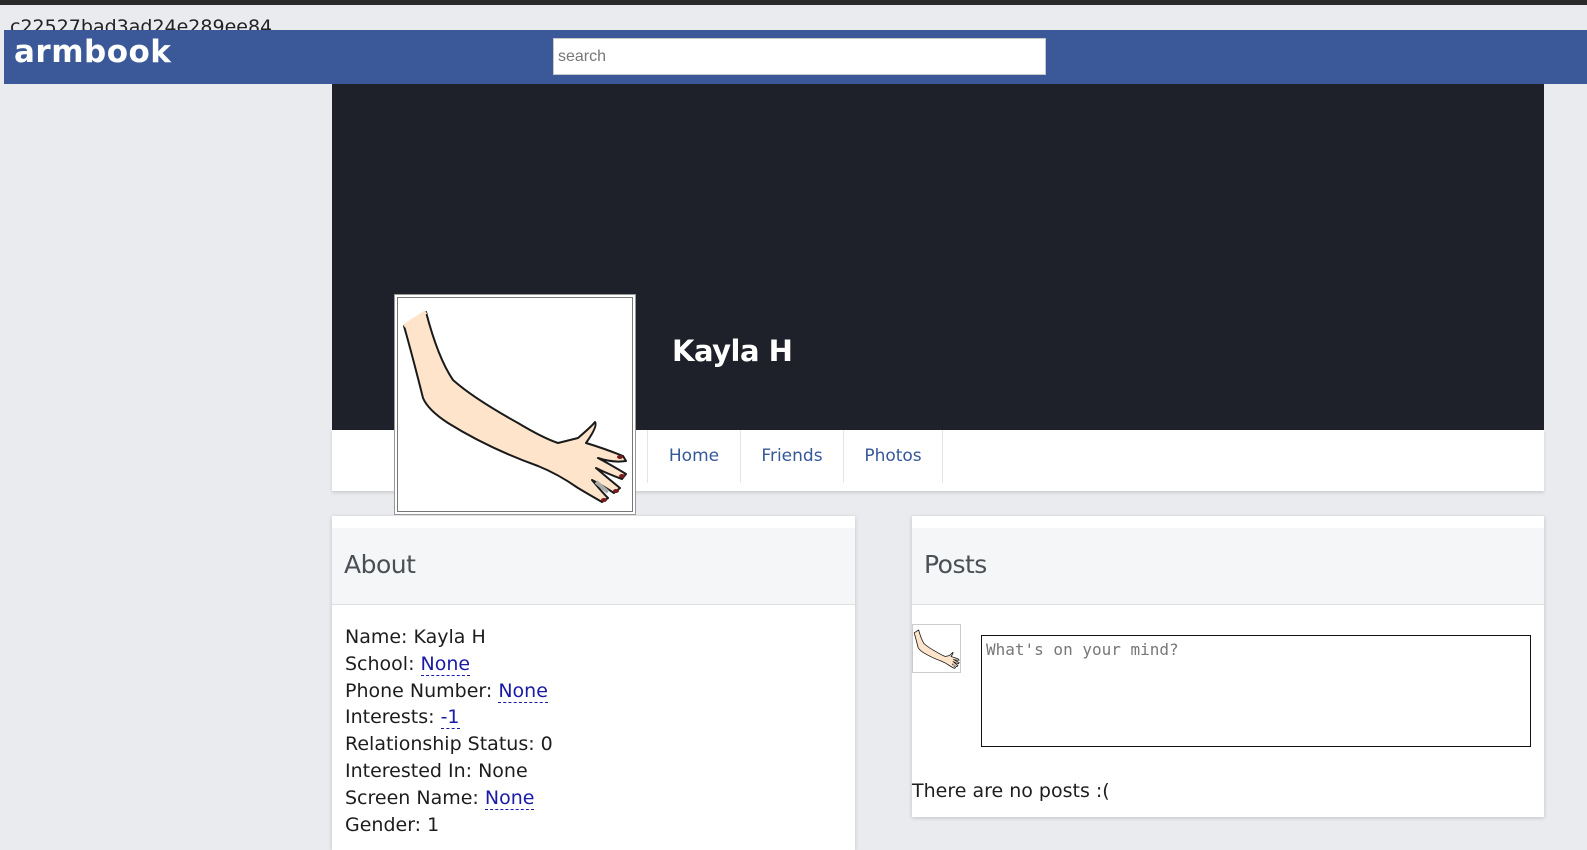  Describe the element at coordinates (380, 564) in the screenshot. I see `about-title: About` at that location.